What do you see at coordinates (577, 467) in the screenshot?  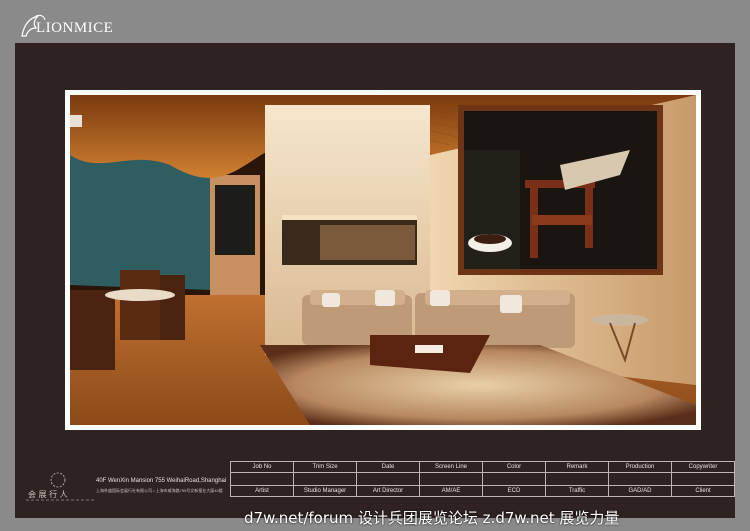 I see `spec-cell: Remark` at bounding box center [577, 467].